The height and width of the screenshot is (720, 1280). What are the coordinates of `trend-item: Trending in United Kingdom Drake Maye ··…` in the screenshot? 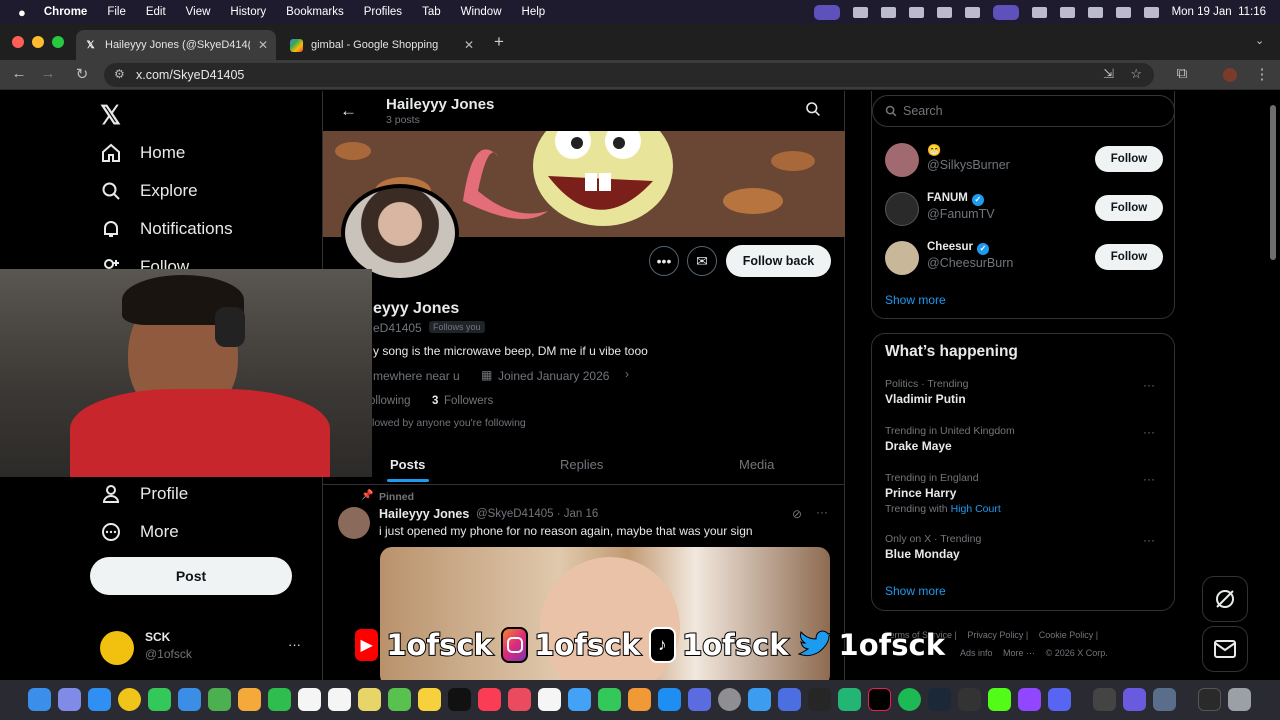 It's located at (1024, 439).